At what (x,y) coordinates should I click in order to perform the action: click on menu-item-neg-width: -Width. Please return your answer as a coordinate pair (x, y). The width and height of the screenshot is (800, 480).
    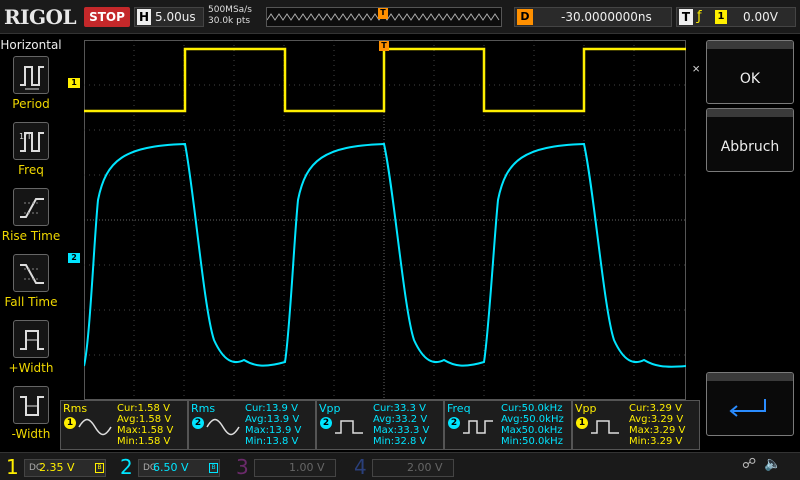
    Looking at the image, I should click on (31, 417).